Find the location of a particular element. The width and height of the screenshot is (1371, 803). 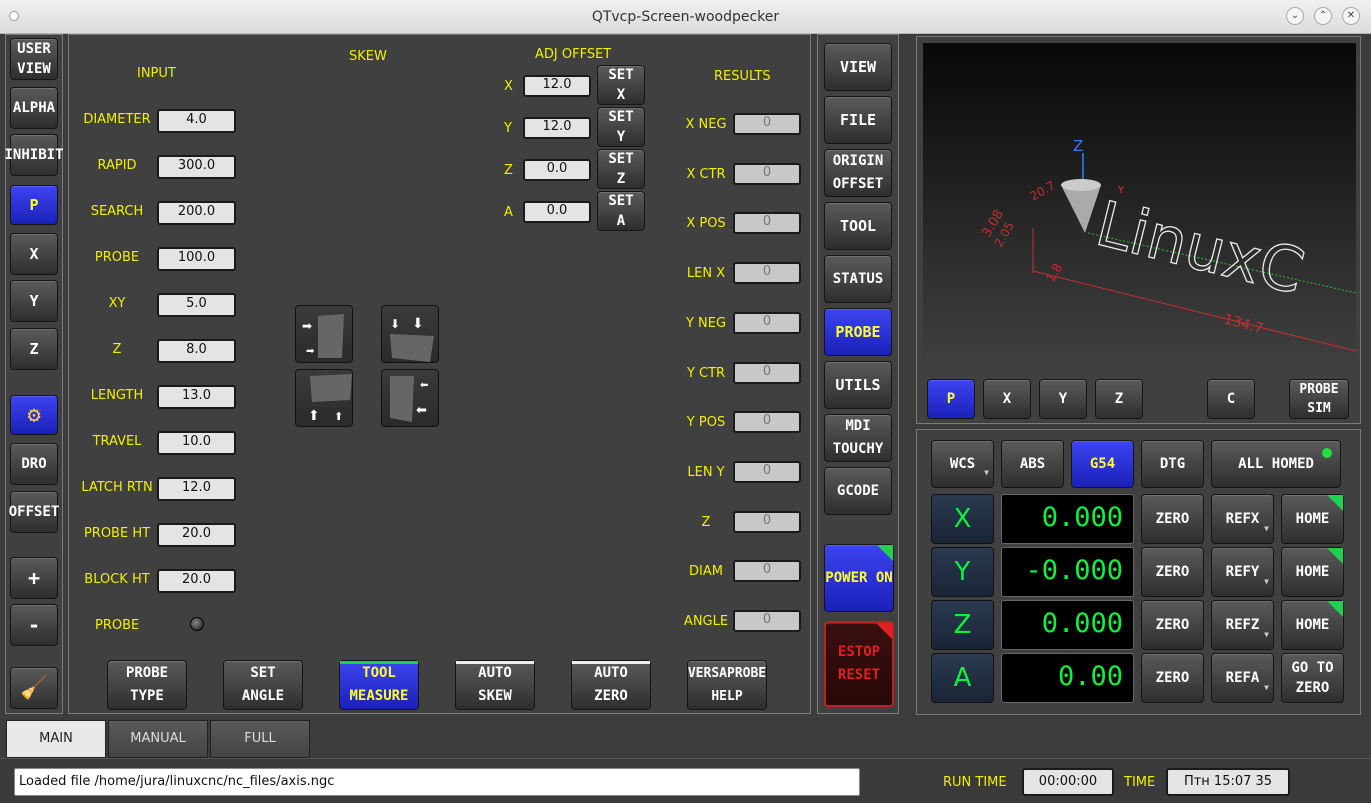

plus-button: + is located at coordinates (34, 578).